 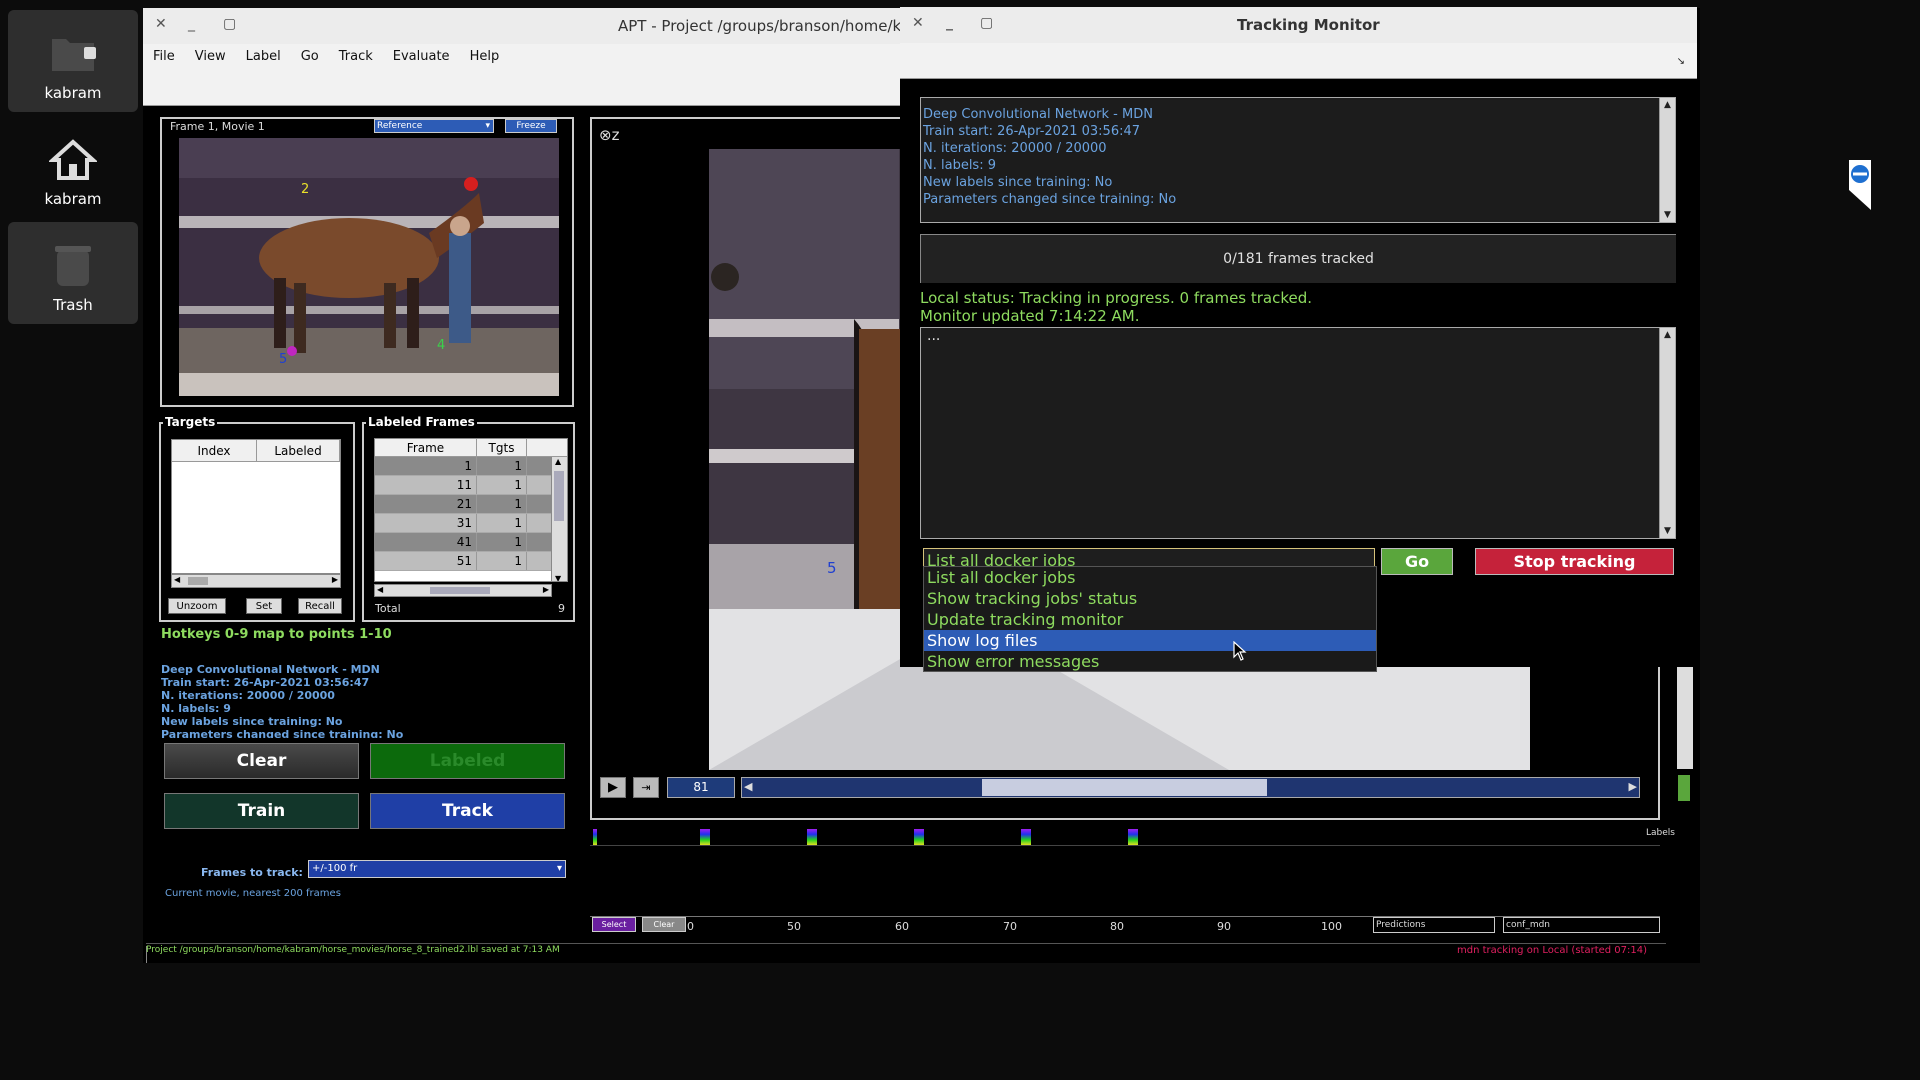 What do you see at coordinates (1574, 561) in the screenshot?
I see `stop-tracking-button: Stop tracking` at bounding box center [1574, 561].